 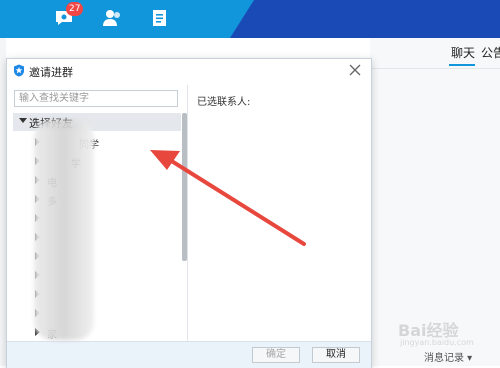 I want to click on tab-notice: 公告, so click(x=490, y=52).